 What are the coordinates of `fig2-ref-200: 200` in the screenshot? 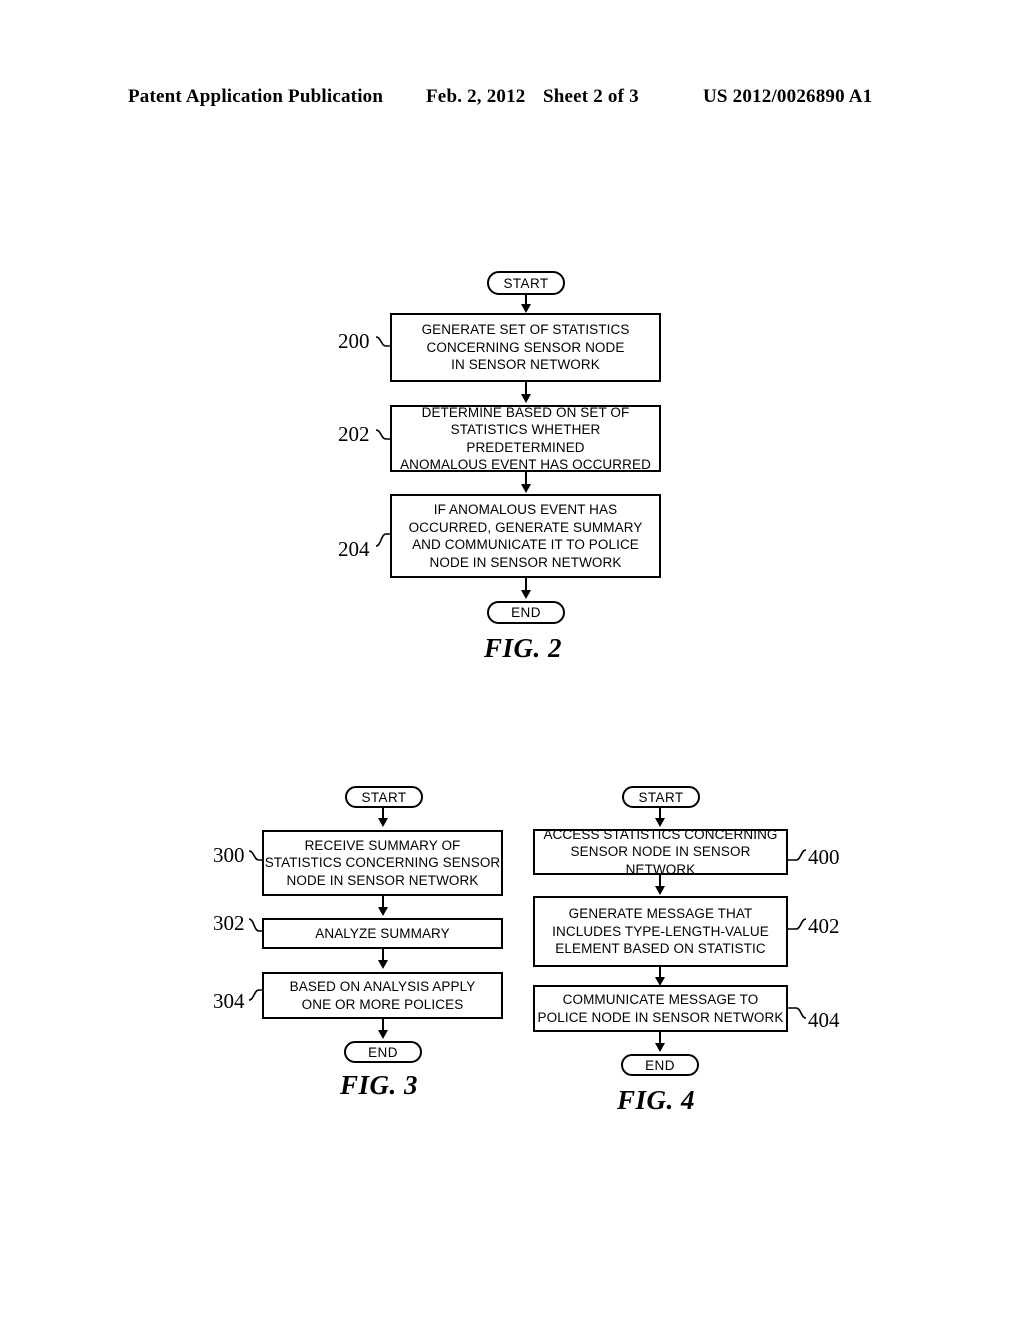 It's located at (354, 341).